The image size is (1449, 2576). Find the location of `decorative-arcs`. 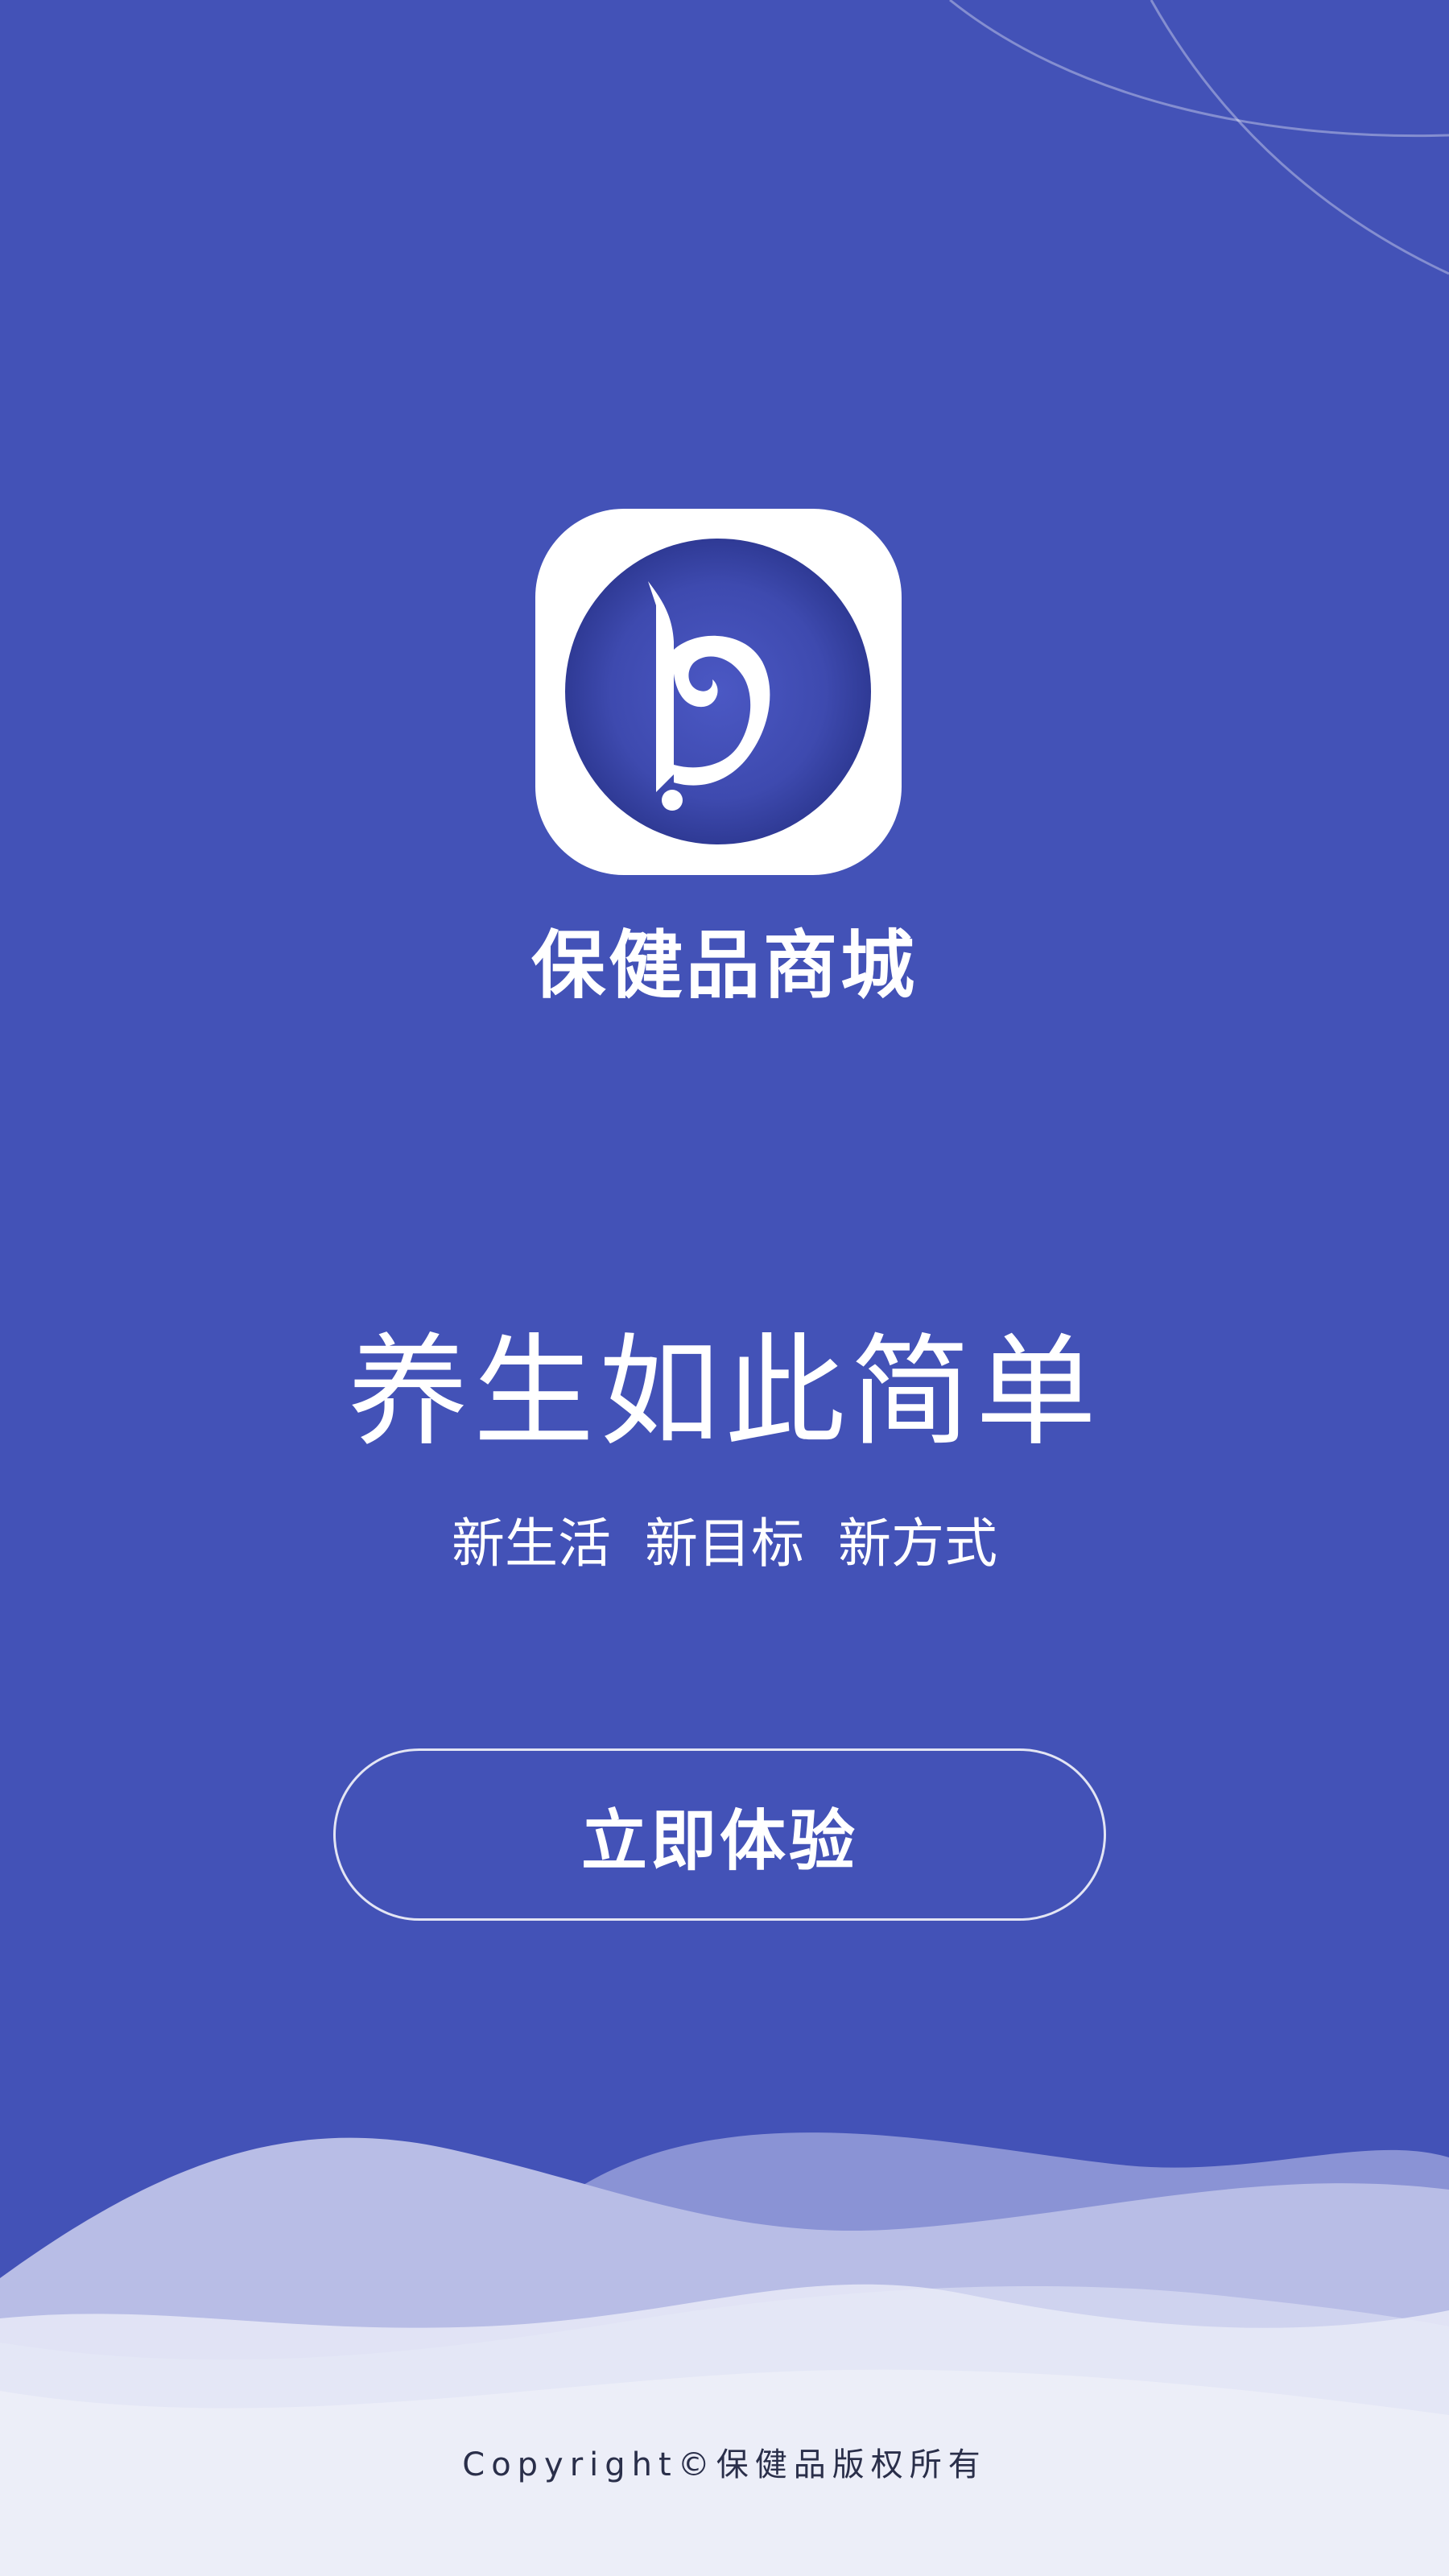

decorative-arcs is located at coordinates (1199, 137).